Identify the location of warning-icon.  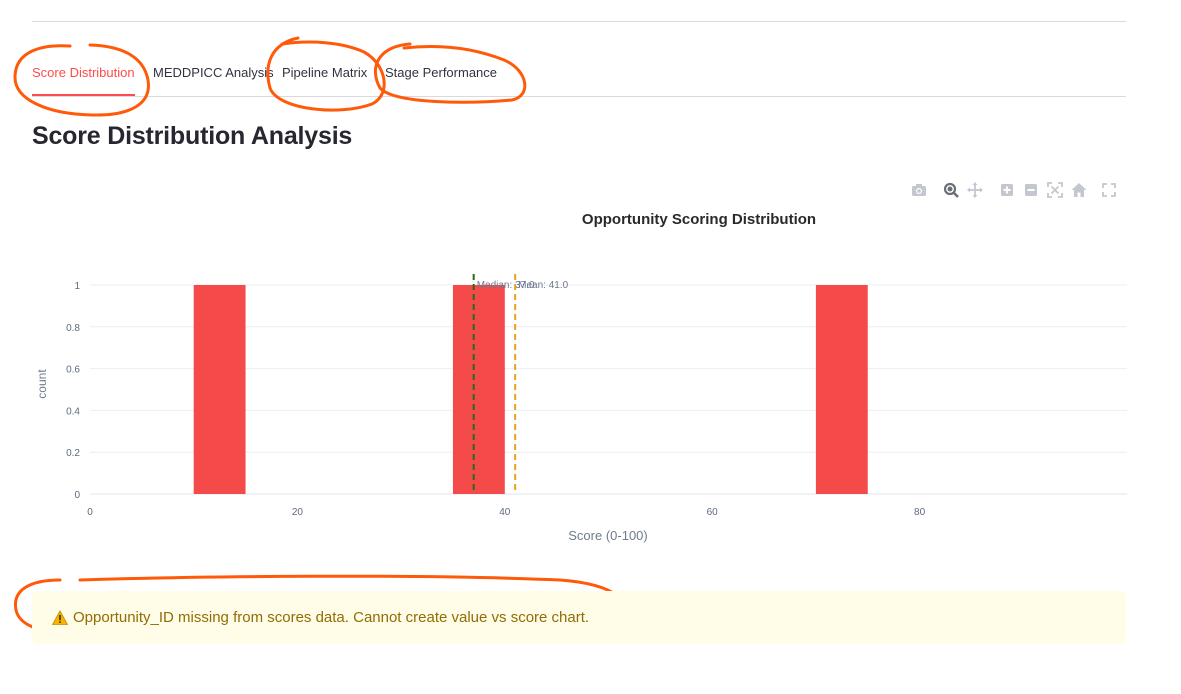
(60, 617).